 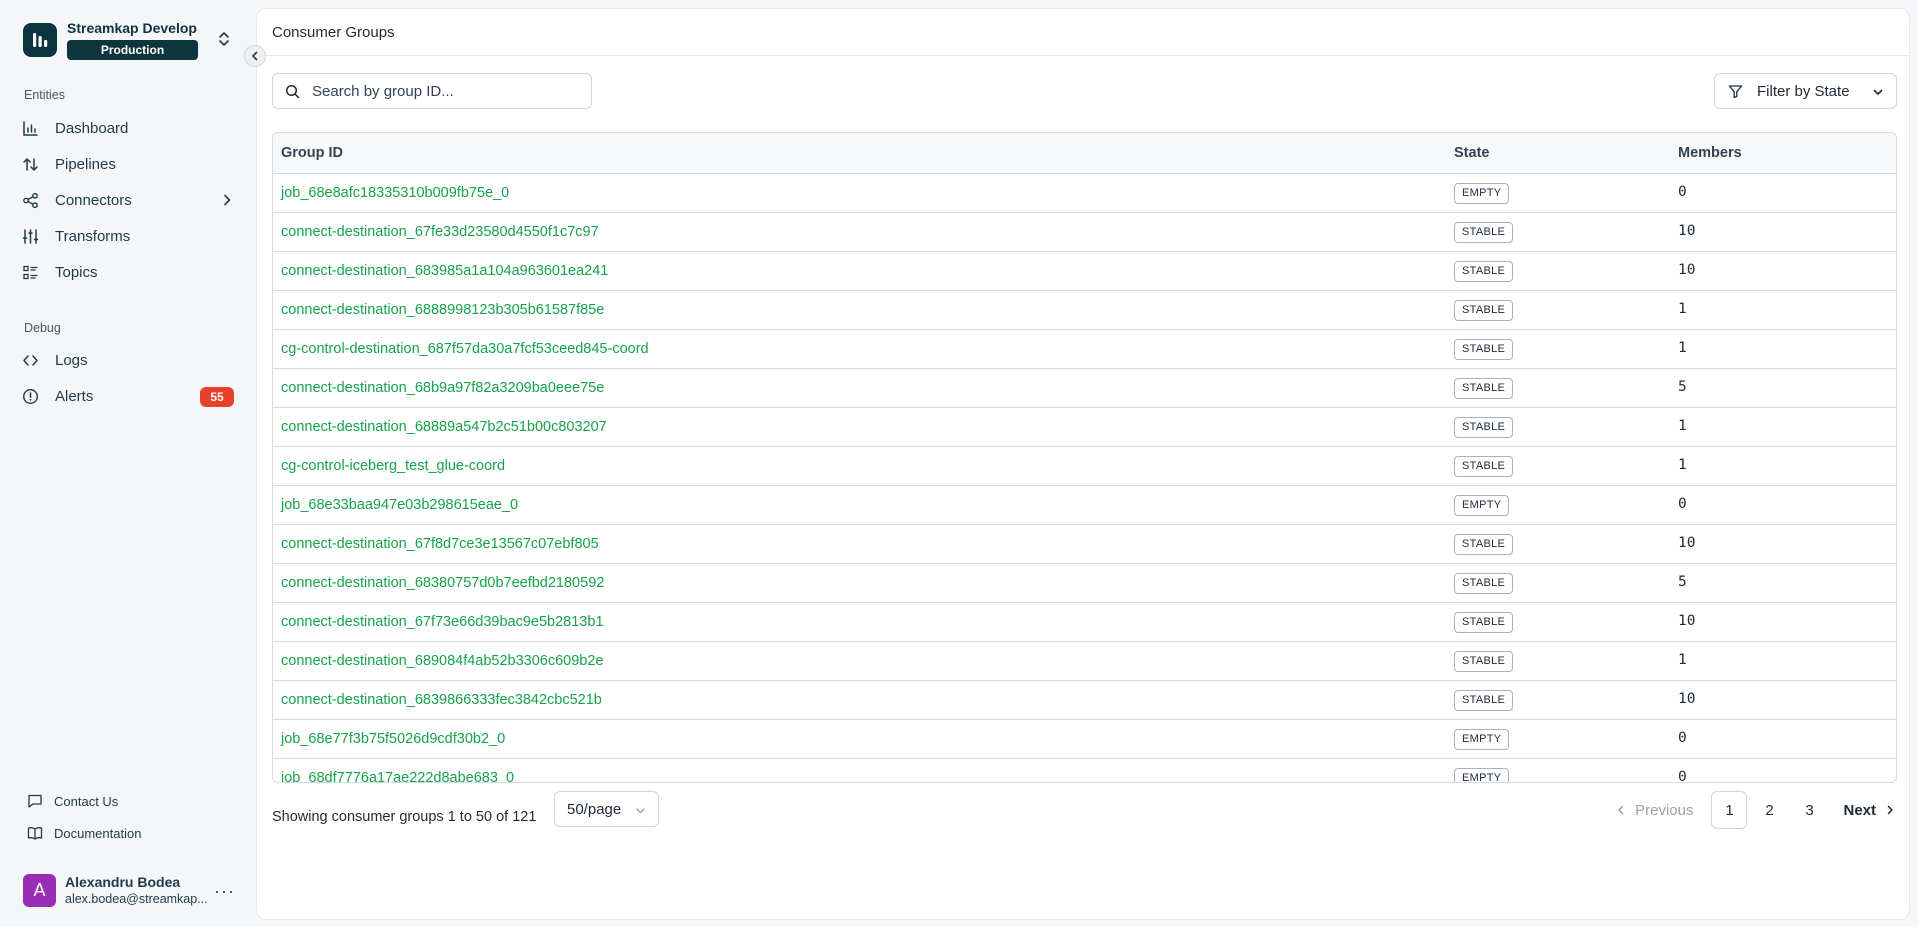 I want to click on page-2-button: 2, so click(x=1769, y=810).